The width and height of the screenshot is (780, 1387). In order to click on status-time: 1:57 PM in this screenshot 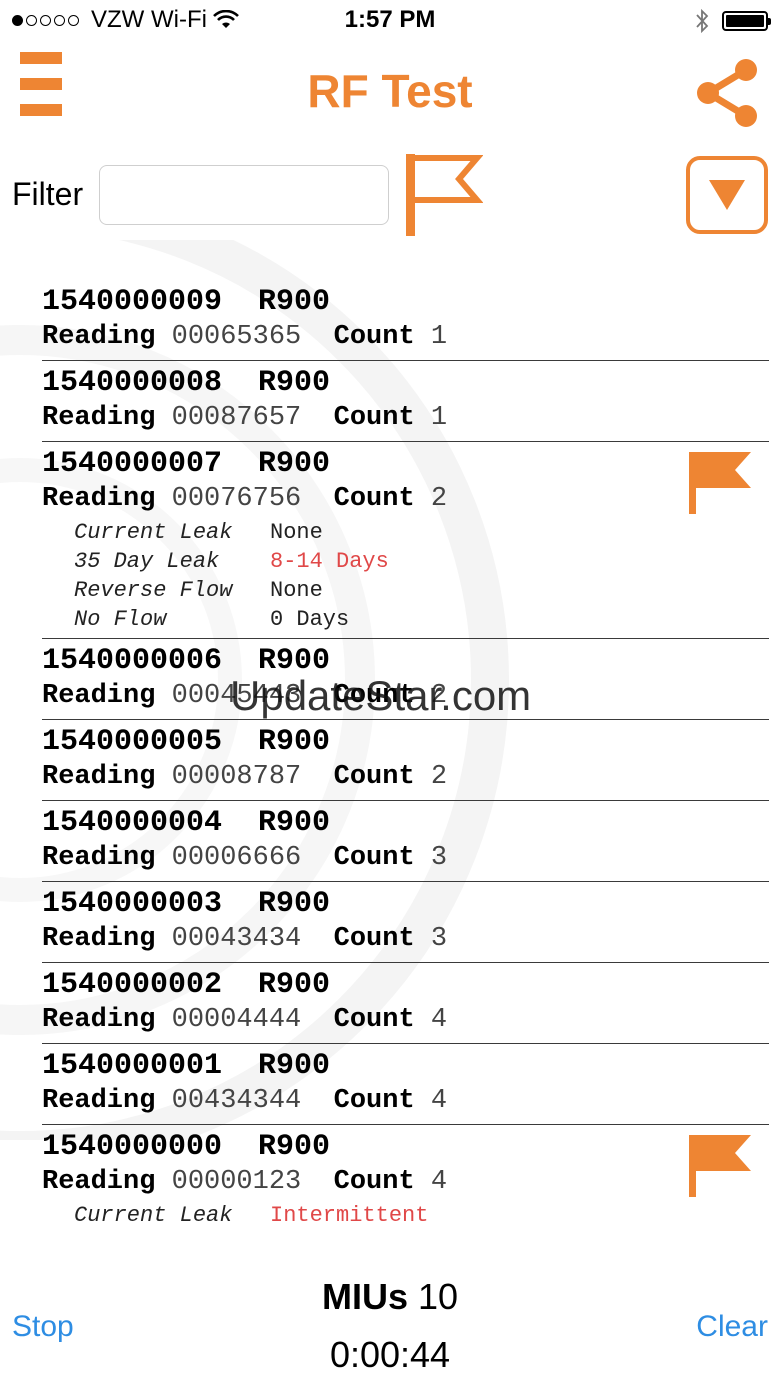, I will do `click(390, 19)`.